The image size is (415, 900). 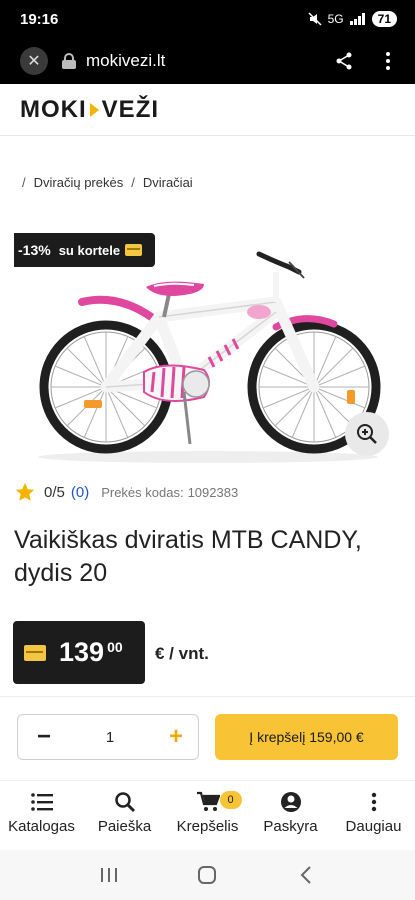 What do you see at coordinates (25, 491) in the screenshot?
I see `star-icon` at bounding box center [25, 491].